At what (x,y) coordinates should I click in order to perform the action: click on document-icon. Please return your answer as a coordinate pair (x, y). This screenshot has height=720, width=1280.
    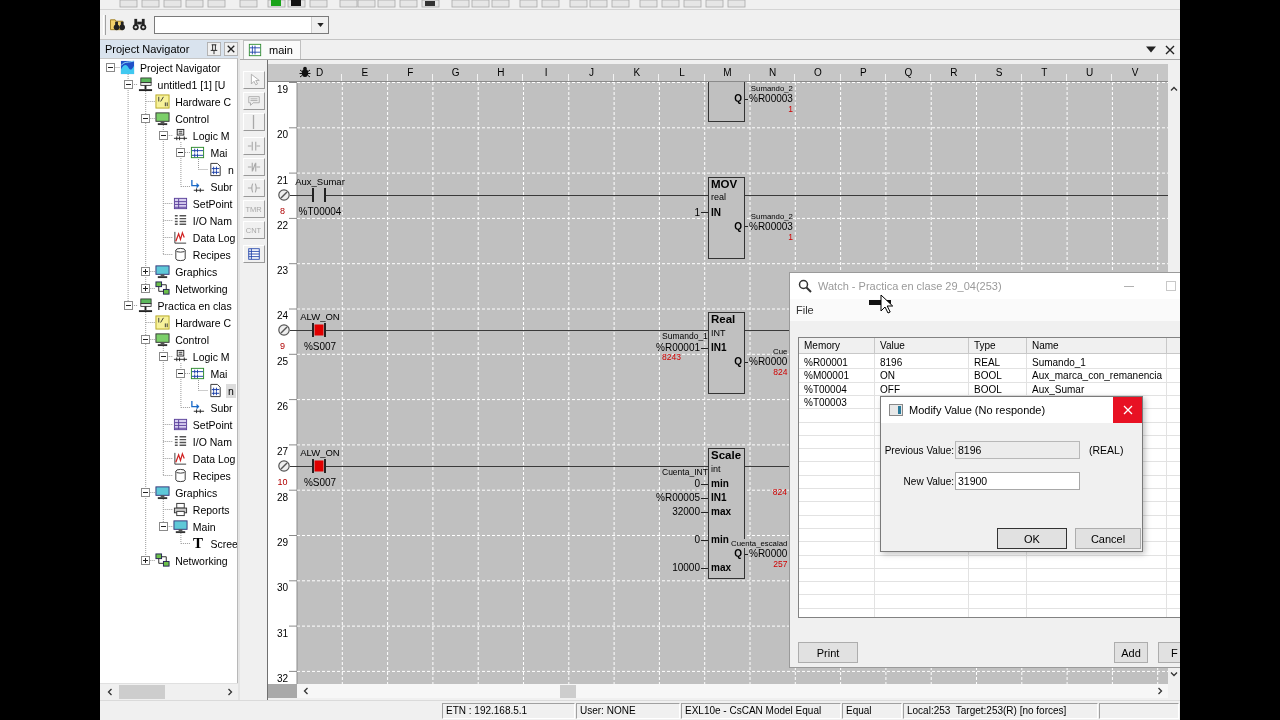
    Looking at the image, I should click on (215, 169).